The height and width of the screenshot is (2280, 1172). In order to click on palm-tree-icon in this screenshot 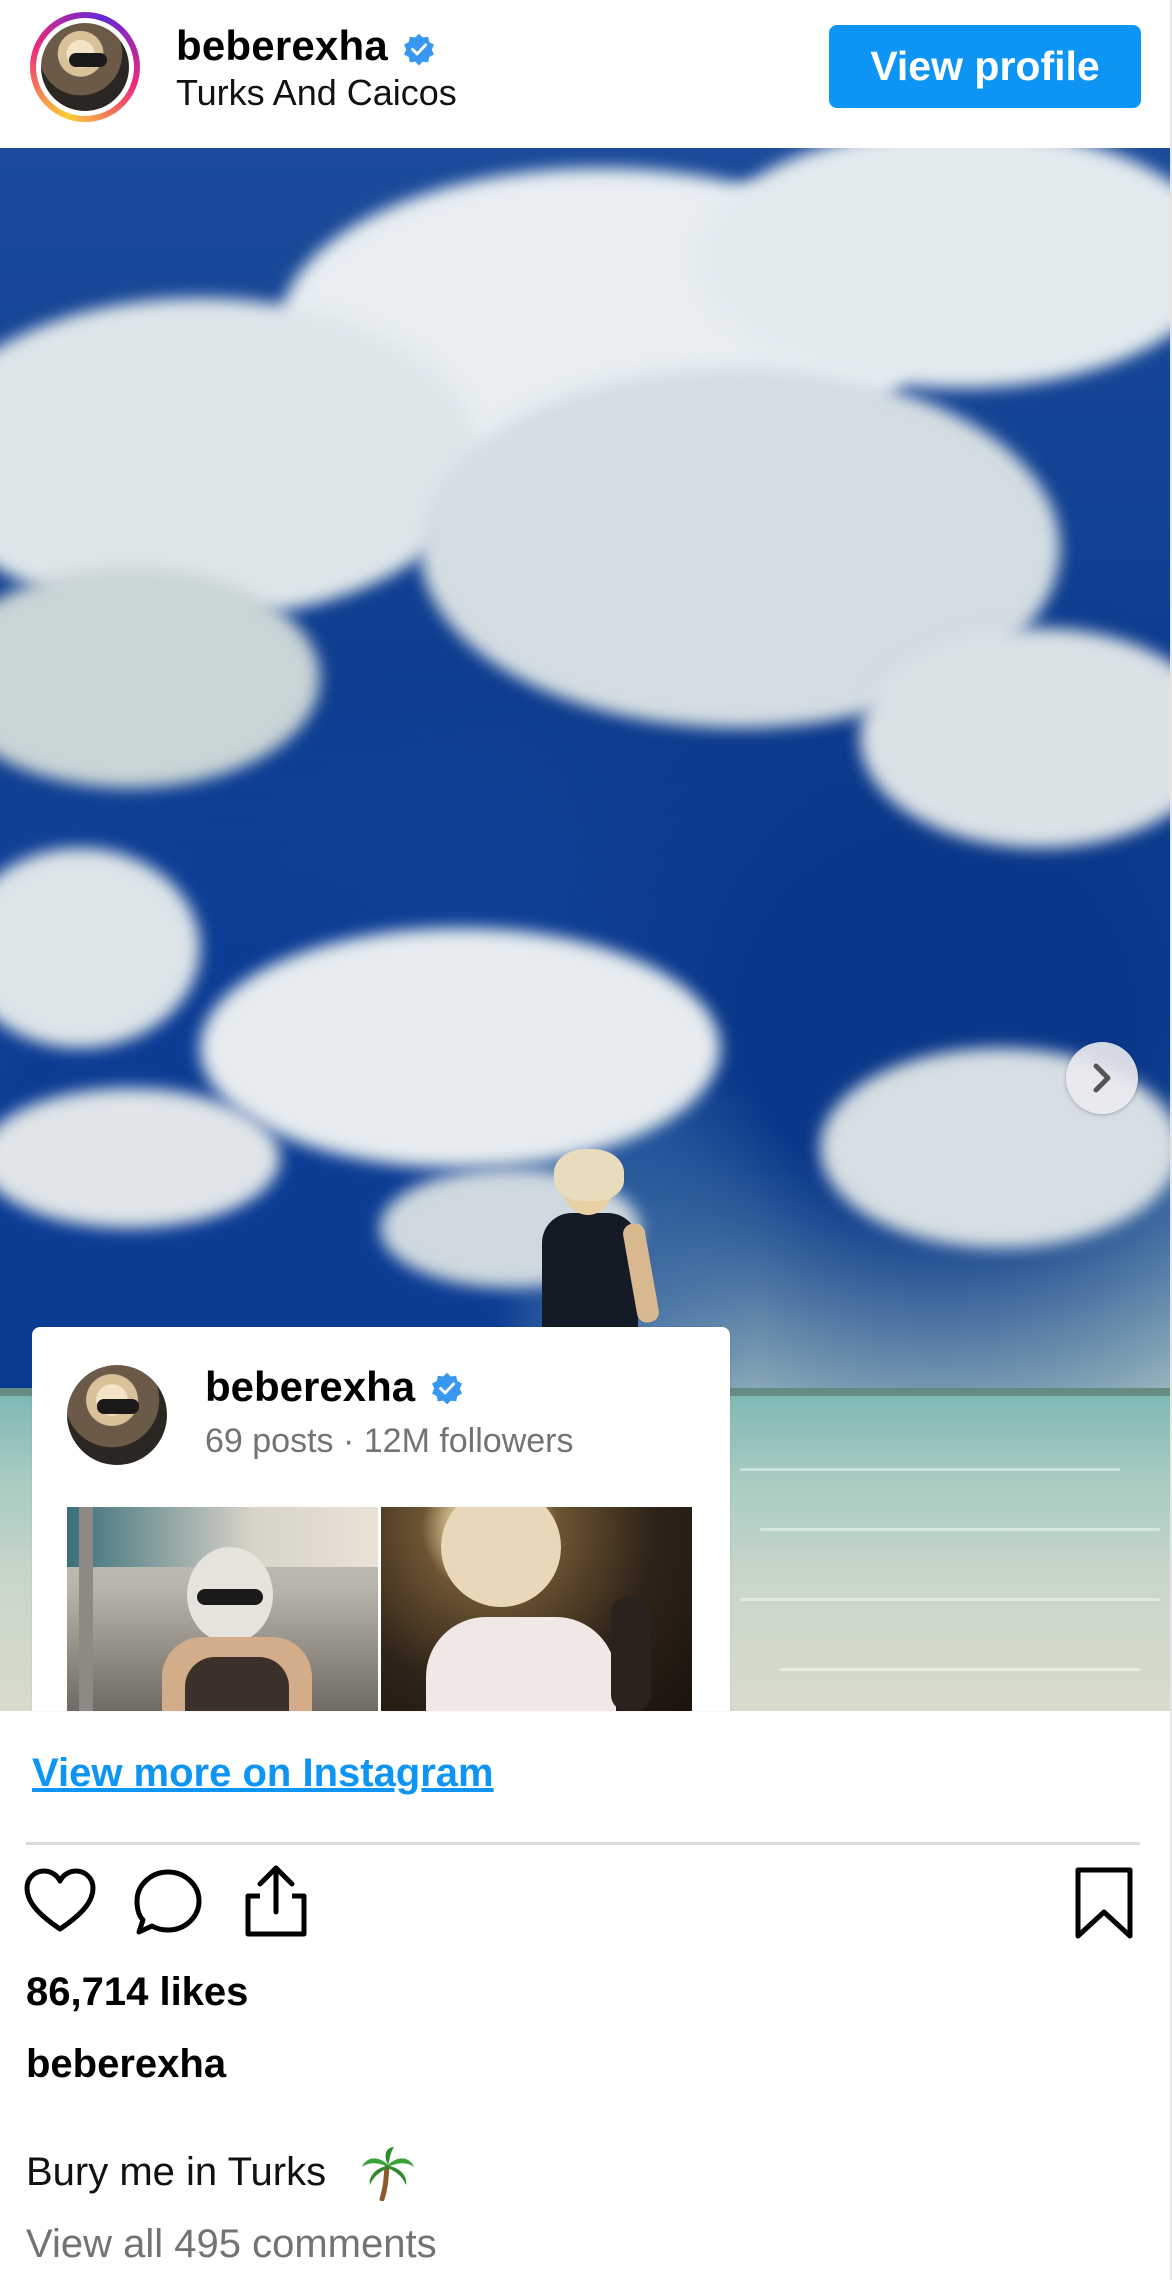, I will do `click(388, 2174)`.